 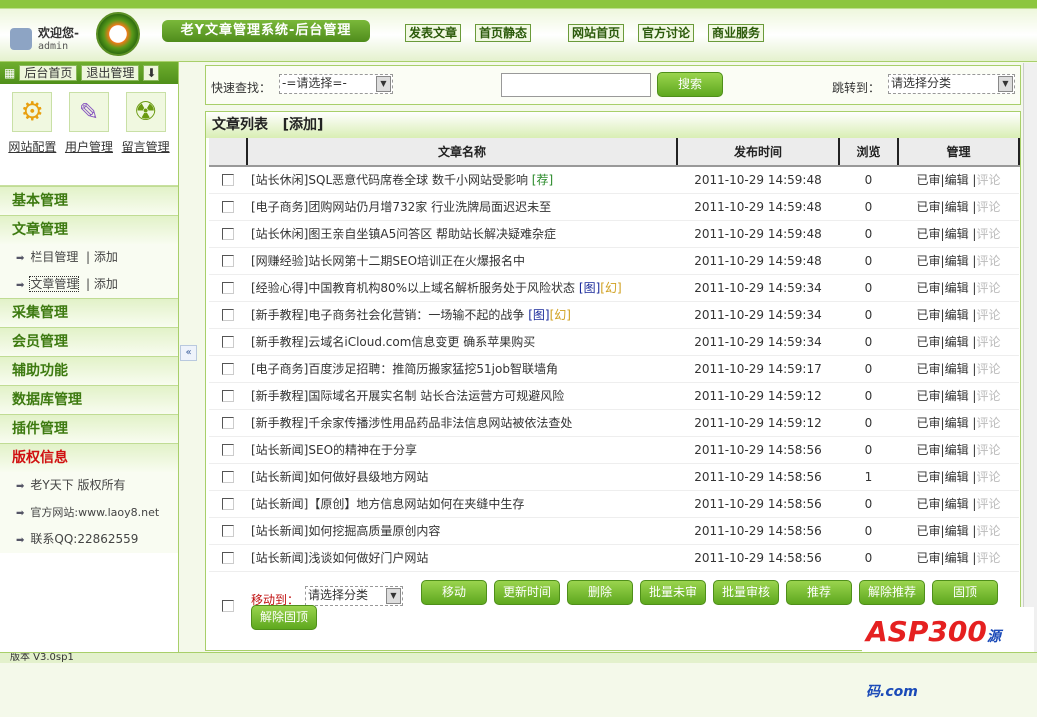 What do you see at coordinates (416, 261) in the screenshot?
I see `article-title: 站长网第十二期SEO培训正在火爆报名中` at bounding box center [416, 261].